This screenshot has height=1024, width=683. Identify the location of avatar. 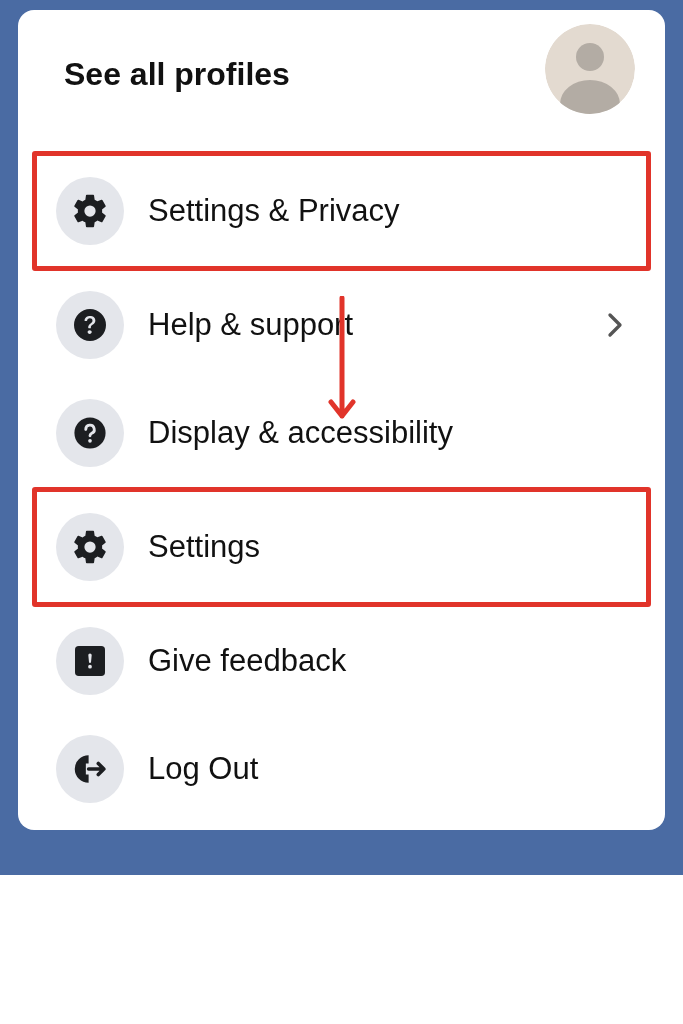
(590, 68).